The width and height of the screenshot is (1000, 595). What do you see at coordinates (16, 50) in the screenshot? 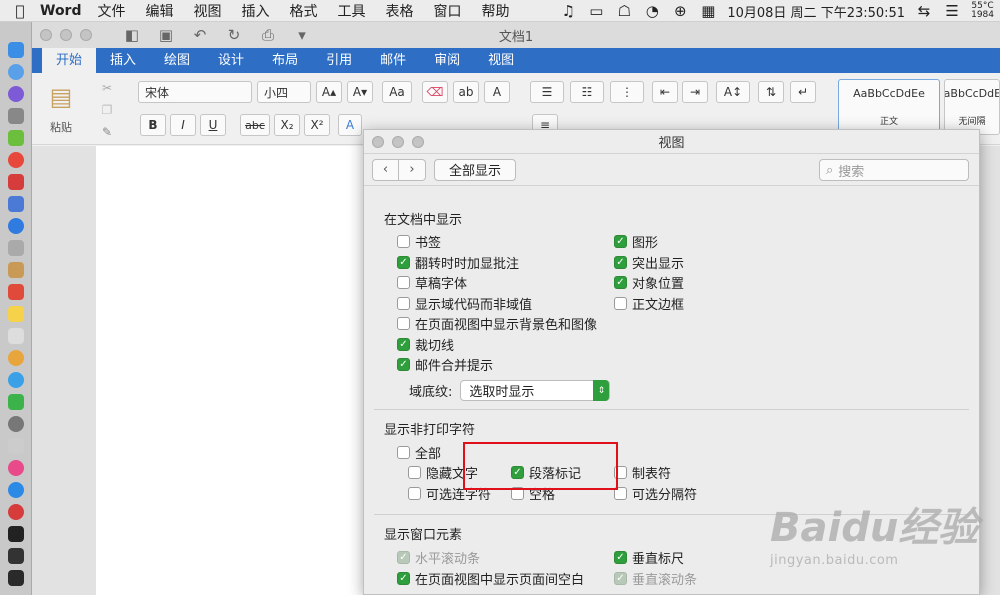
I see `finder-icon` at bounding box center [16, 50].